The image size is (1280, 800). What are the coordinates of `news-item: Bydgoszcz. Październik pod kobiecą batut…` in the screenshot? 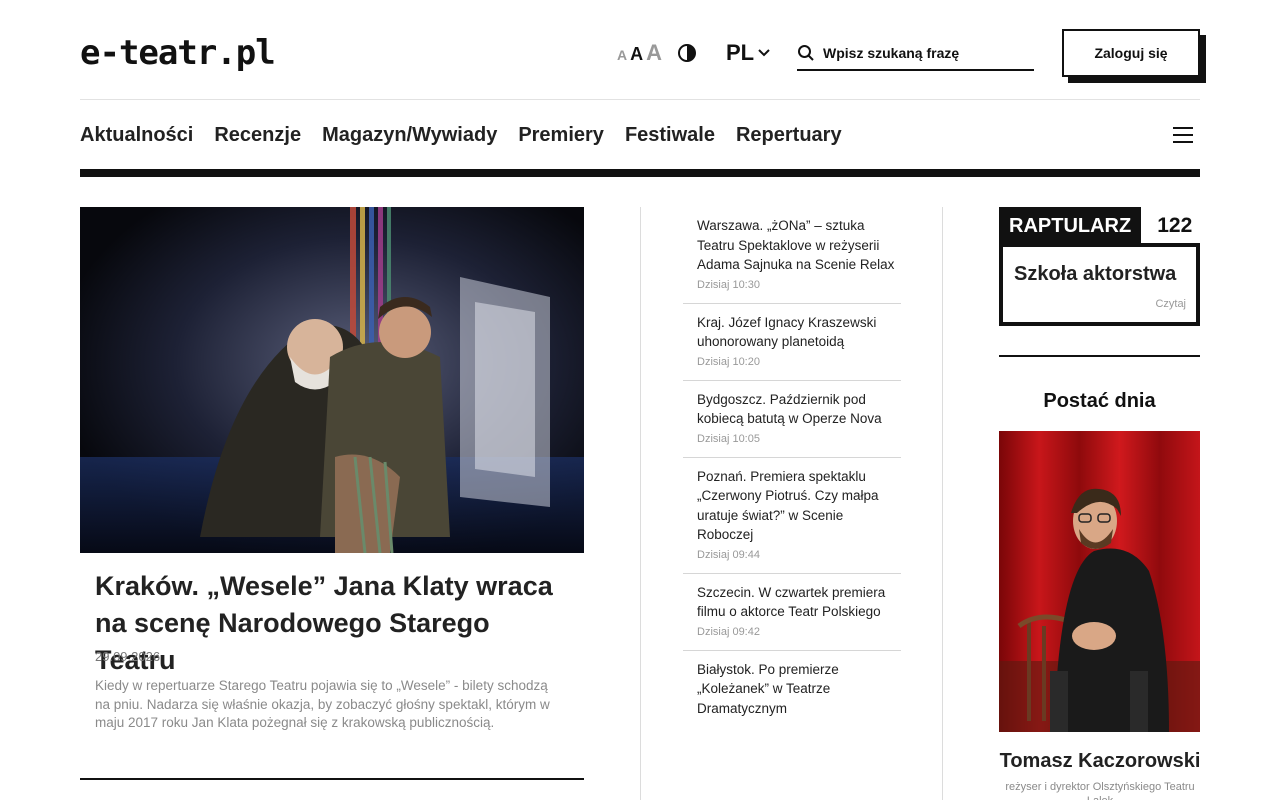 It's located at (792, 419).